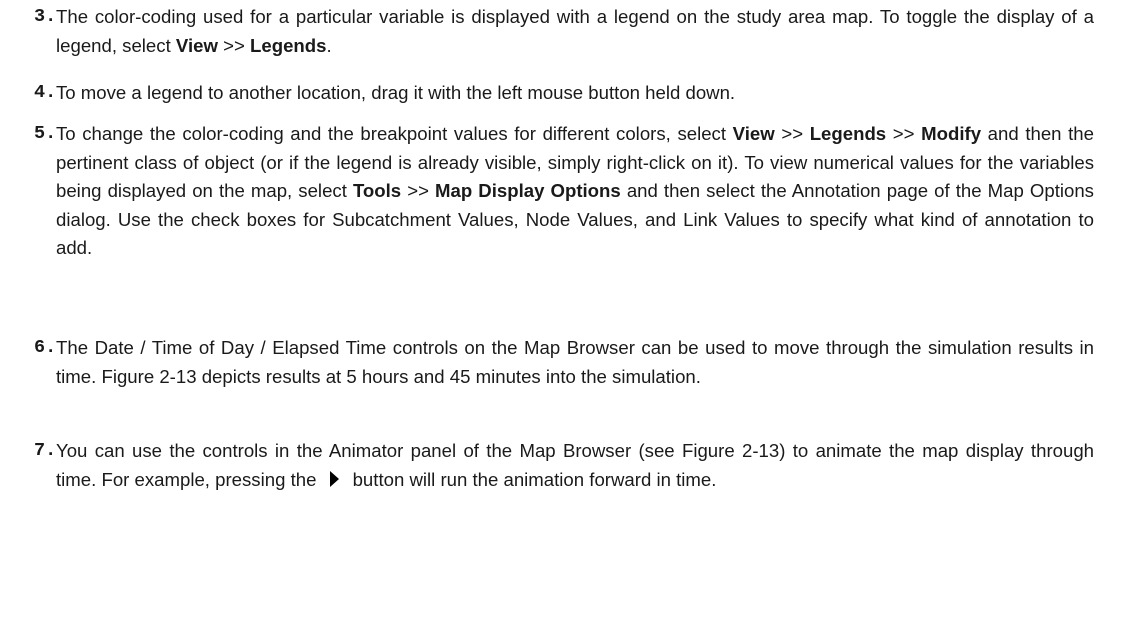  Describe the element at coordinates (45, 16) in the screenshot. I see `step-number: 3.` at that location.